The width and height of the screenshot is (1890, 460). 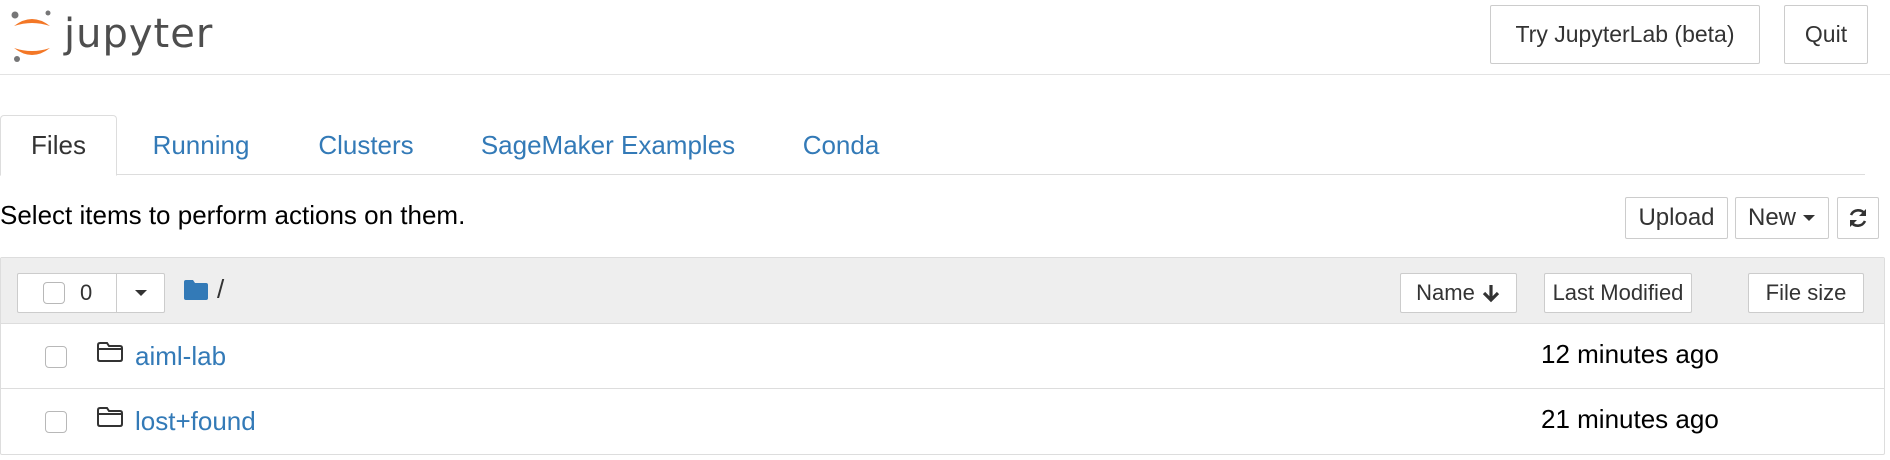 I want to click on select-menu-button, so click(x=140, y=293).